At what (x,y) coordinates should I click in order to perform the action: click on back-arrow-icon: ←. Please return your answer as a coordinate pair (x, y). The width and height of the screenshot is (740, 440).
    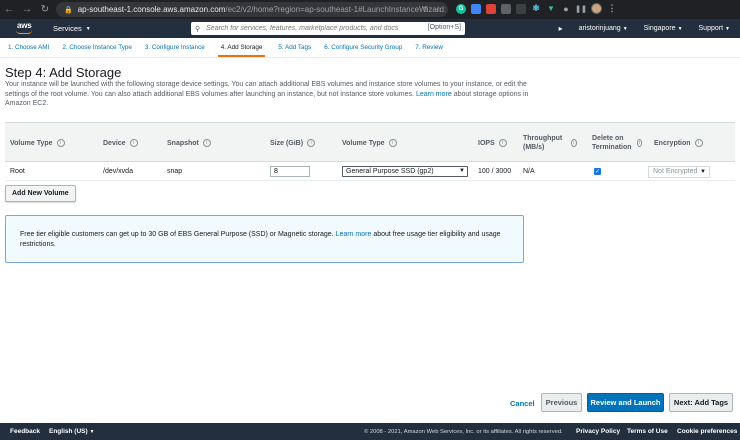
    Looking at the image, I should click on (9, 10).